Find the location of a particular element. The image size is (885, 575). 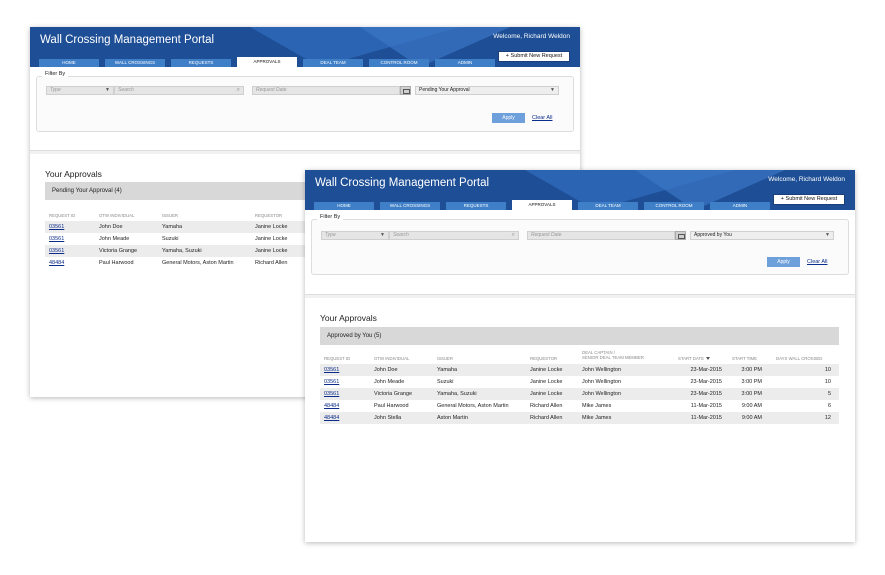

search-placeholder: Search is located at coordinates (401, 235).